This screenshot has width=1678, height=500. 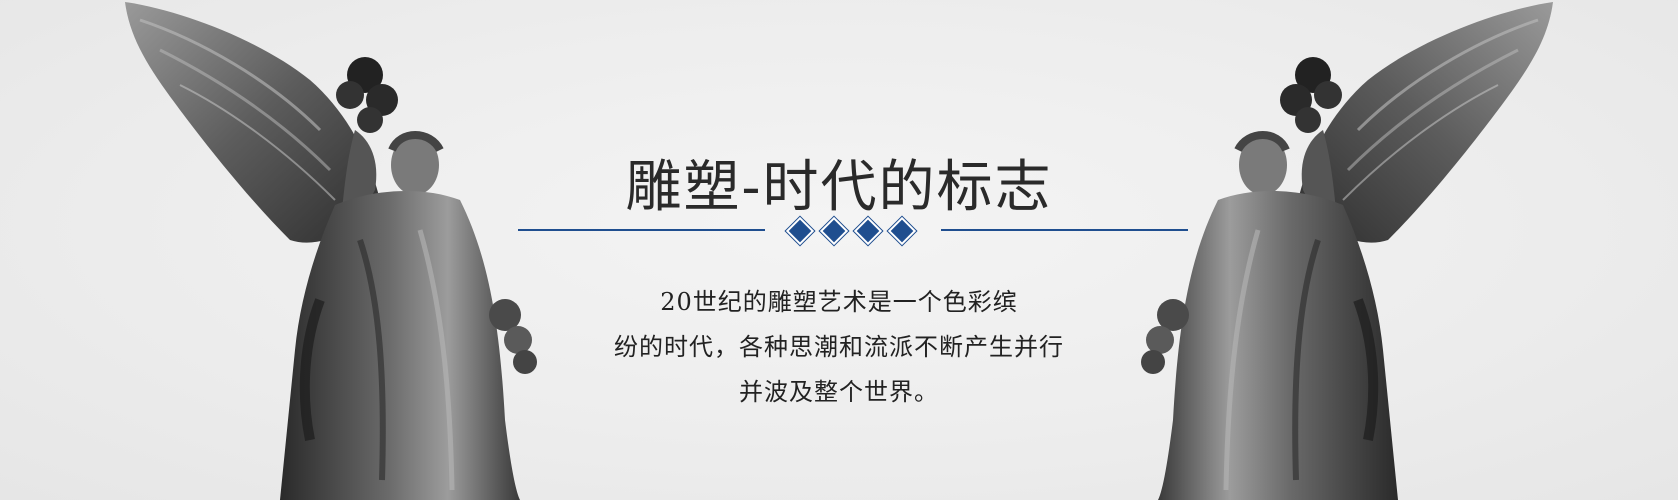 What do you see at coordinates (839, 302) in the screenshot?
I see `description-line: 20世纪的雕塑艺术是一个色彩缤` at bounding box center [839, 302].